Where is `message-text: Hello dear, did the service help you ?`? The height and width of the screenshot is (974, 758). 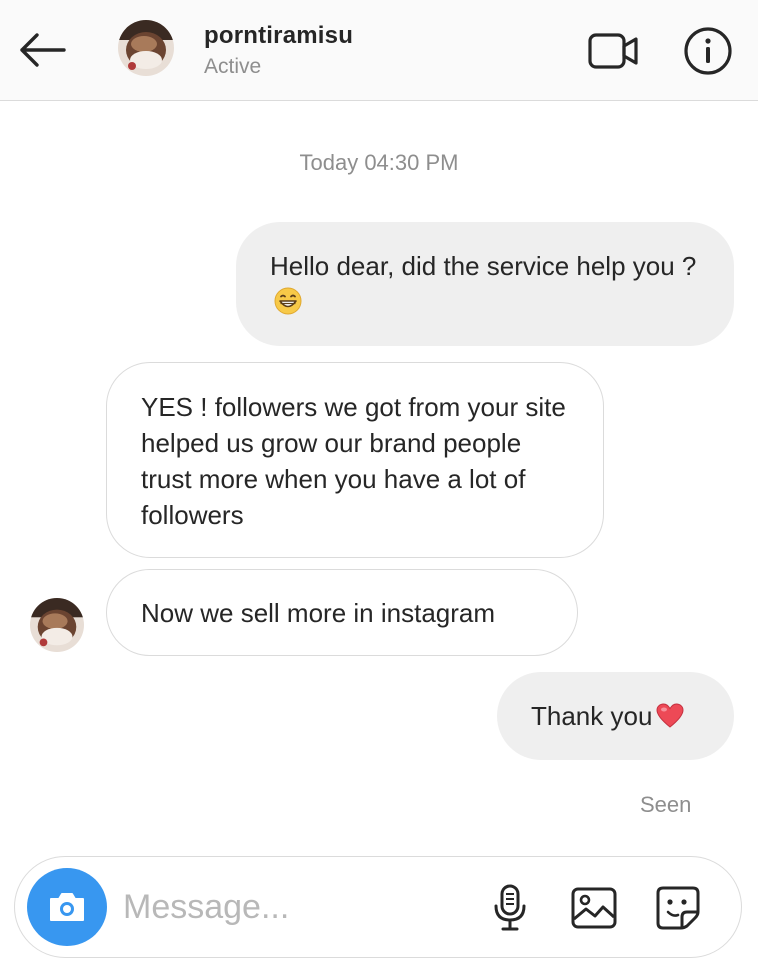
message-text: Hello dear, did the service help you ? is located at coordinates (483, 266).